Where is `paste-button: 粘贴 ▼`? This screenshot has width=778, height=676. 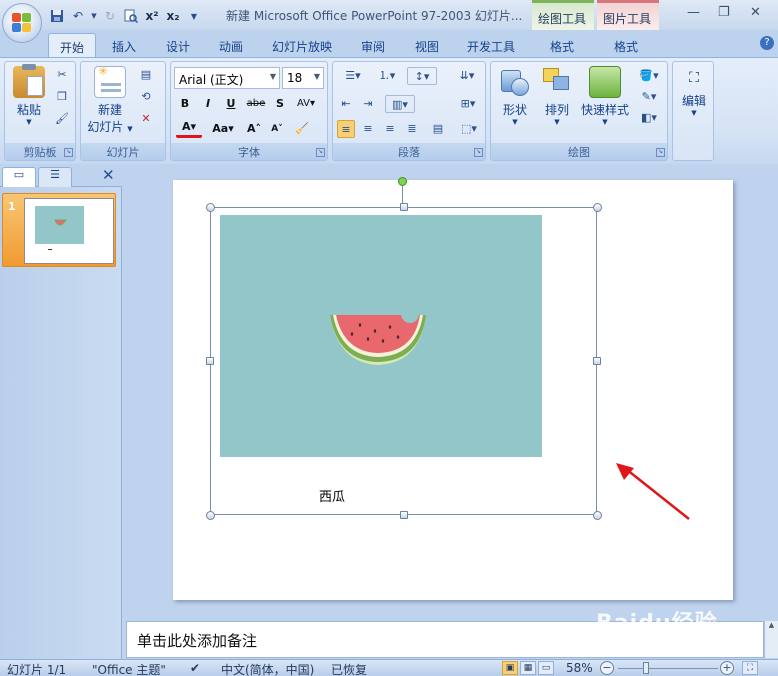
paste-button: 粘贴 ▼ is located at coordinates (29, 95).